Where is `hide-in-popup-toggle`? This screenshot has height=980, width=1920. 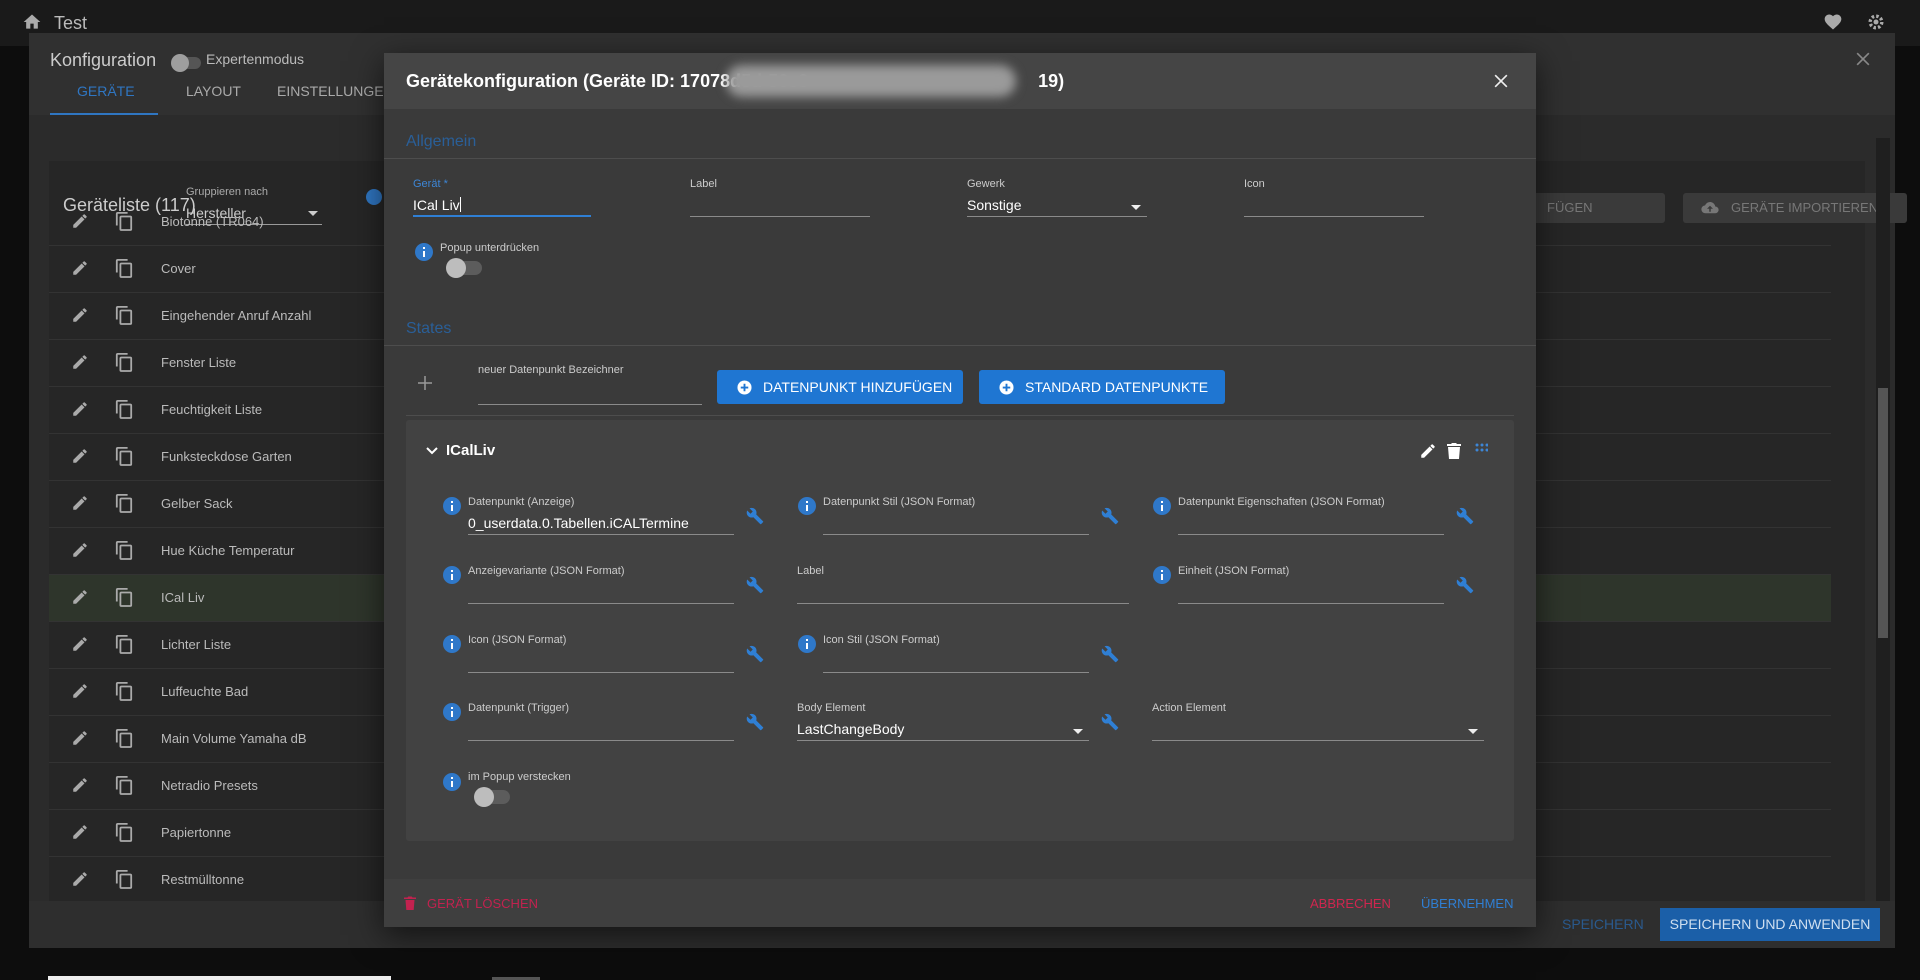 hide-in-popup-toggle is located at coordinates (492, 797).